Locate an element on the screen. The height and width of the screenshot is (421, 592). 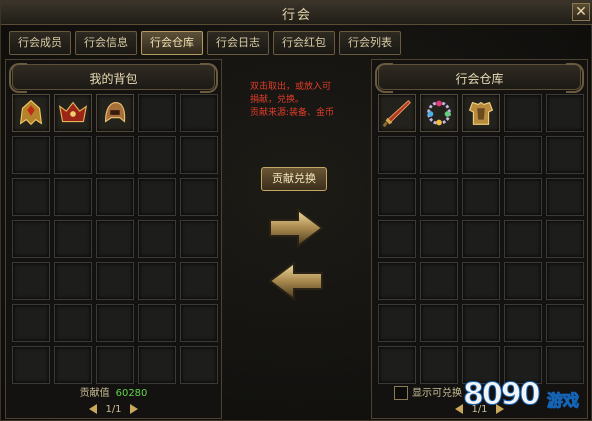
red-helmet-icon is located at coordinates (73, 115).